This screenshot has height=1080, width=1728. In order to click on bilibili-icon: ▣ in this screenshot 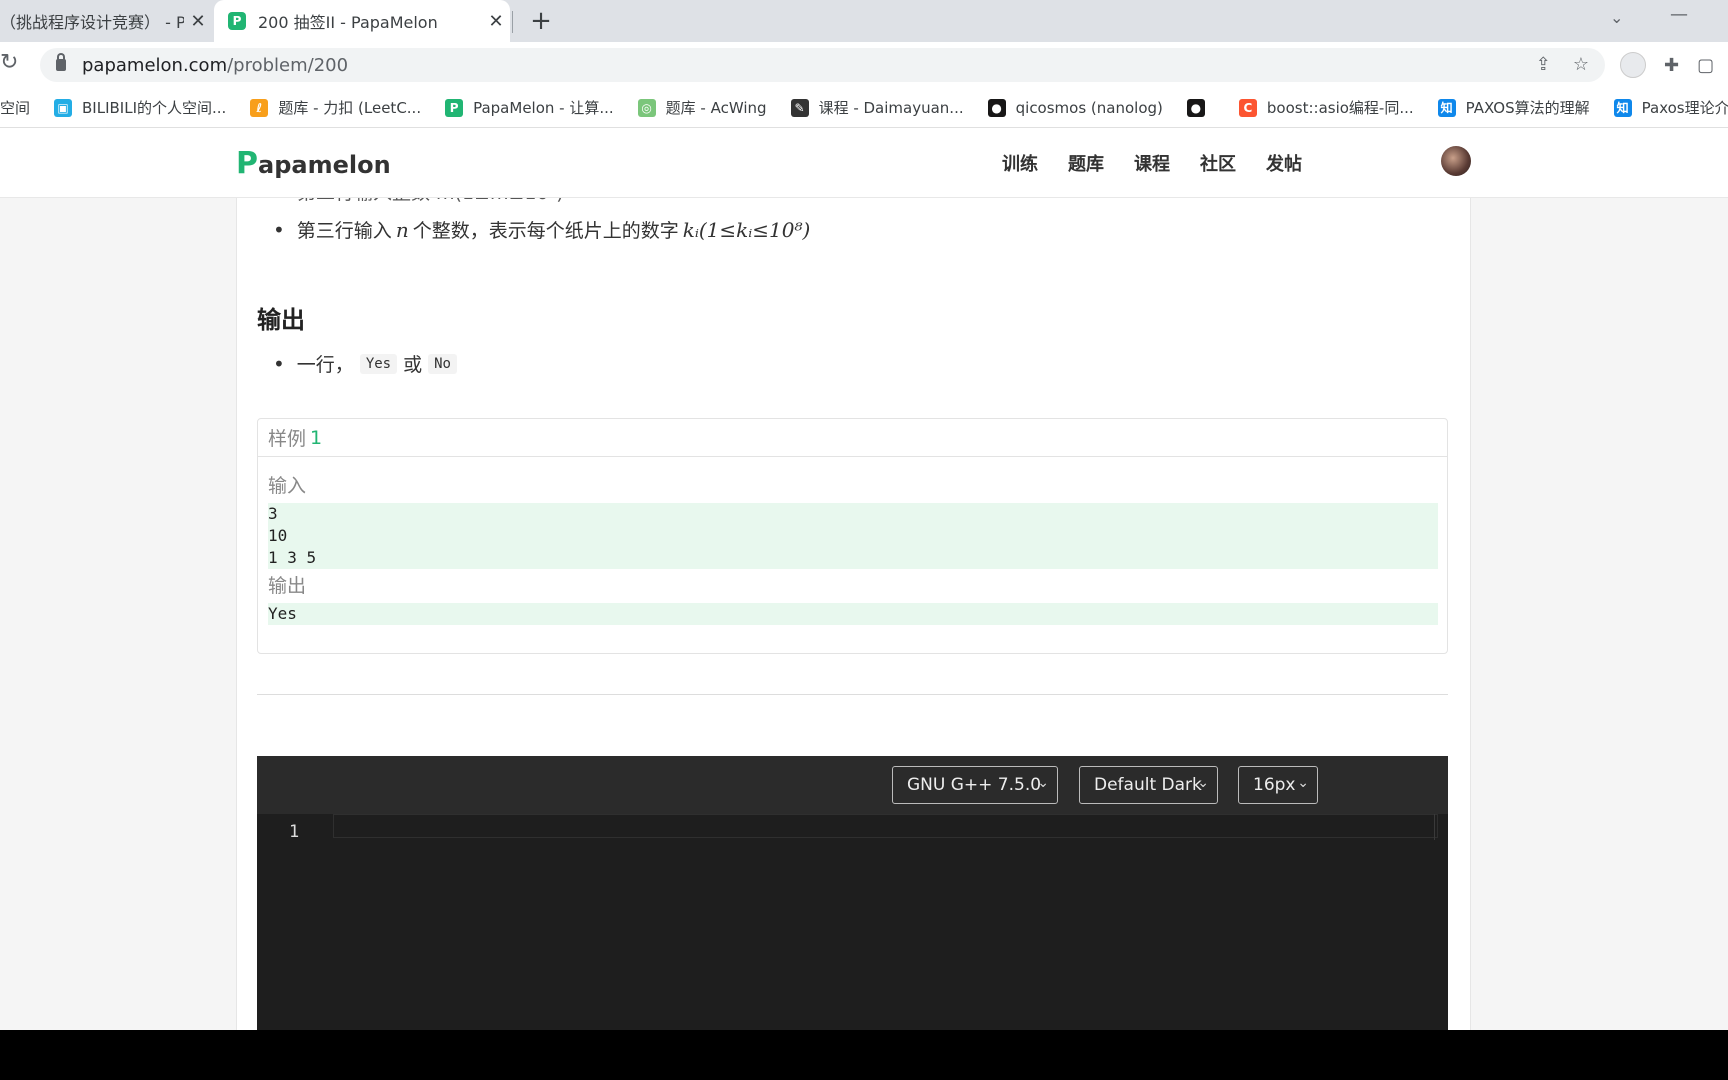, I will do `click(63, 107)`.